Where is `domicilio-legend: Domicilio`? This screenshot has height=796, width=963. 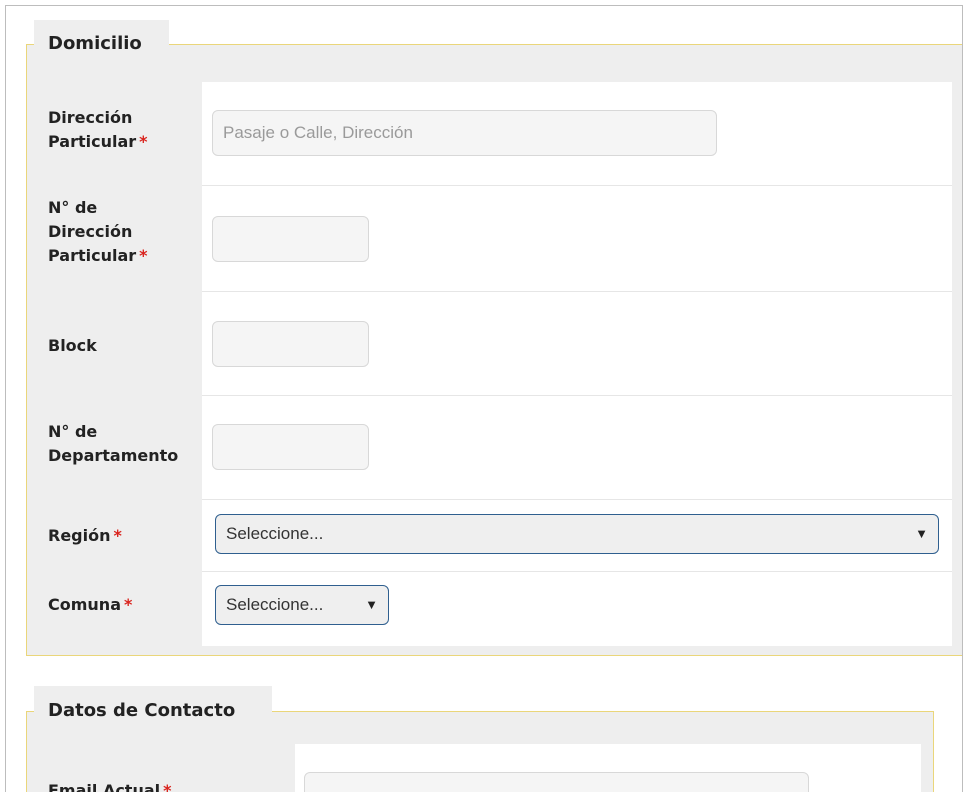 domicilio-legend: Domicilio is located at coordinates (95, 43).